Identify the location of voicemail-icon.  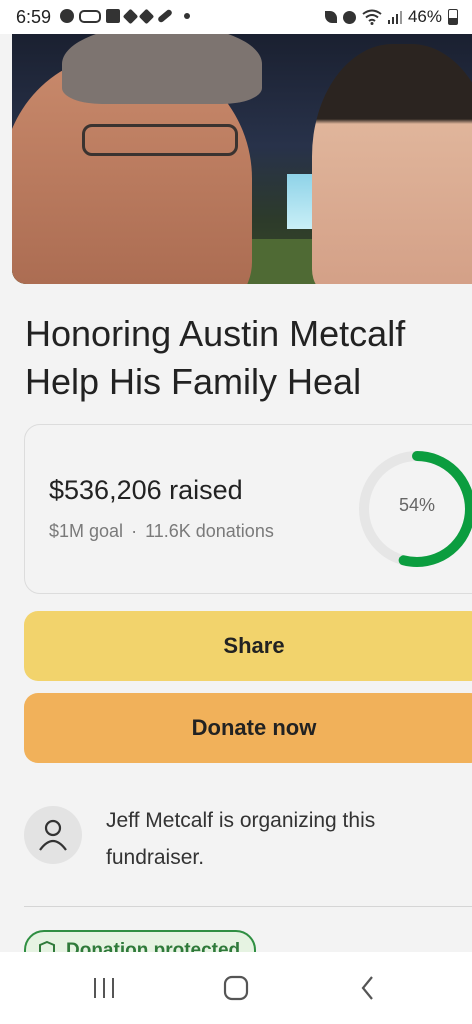
(90, 16).